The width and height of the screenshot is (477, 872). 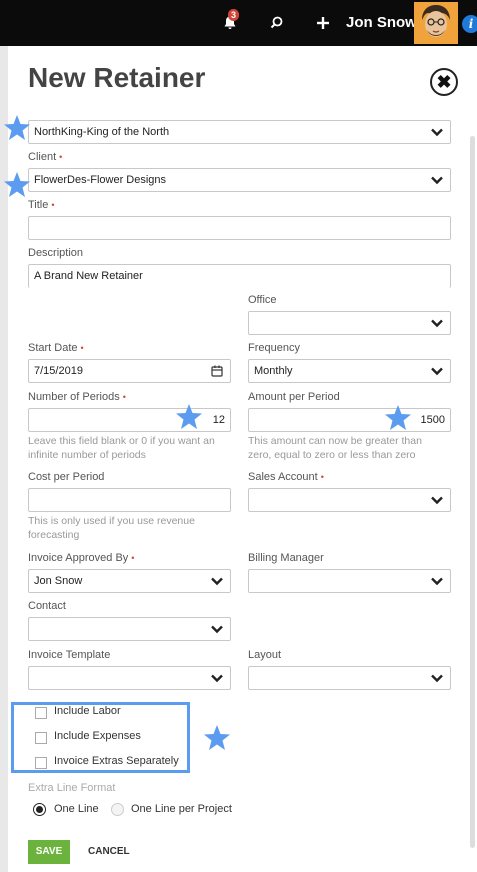 I want to click on one-line-per-project-radio, so click(x=117, y=809).